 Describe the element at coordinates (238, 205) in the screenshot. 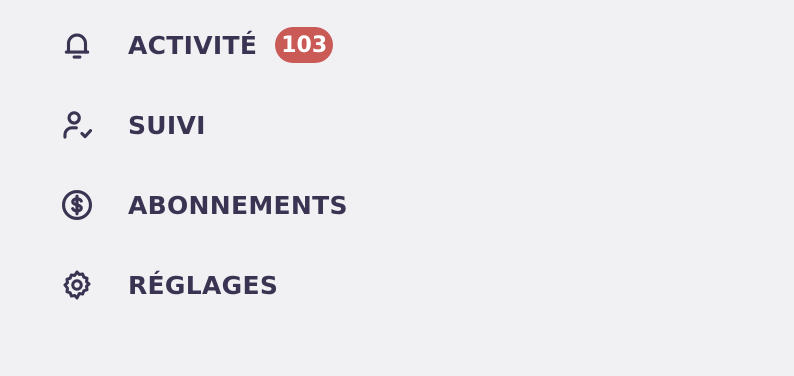

I see `nav-label-abonnements: ABONNEMENTS` at that location.